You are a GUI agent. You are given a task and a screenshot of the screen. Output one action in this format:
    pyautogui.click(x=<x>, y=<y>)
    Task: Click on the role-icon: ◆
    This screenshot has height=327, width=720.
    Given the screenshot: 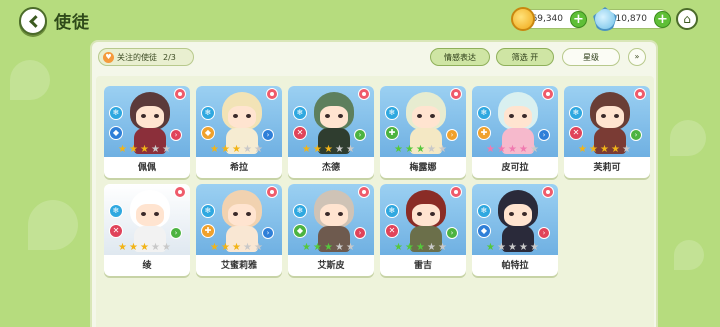 What is the action you would take?
    pyautogui.click(x=484, y=231)
    